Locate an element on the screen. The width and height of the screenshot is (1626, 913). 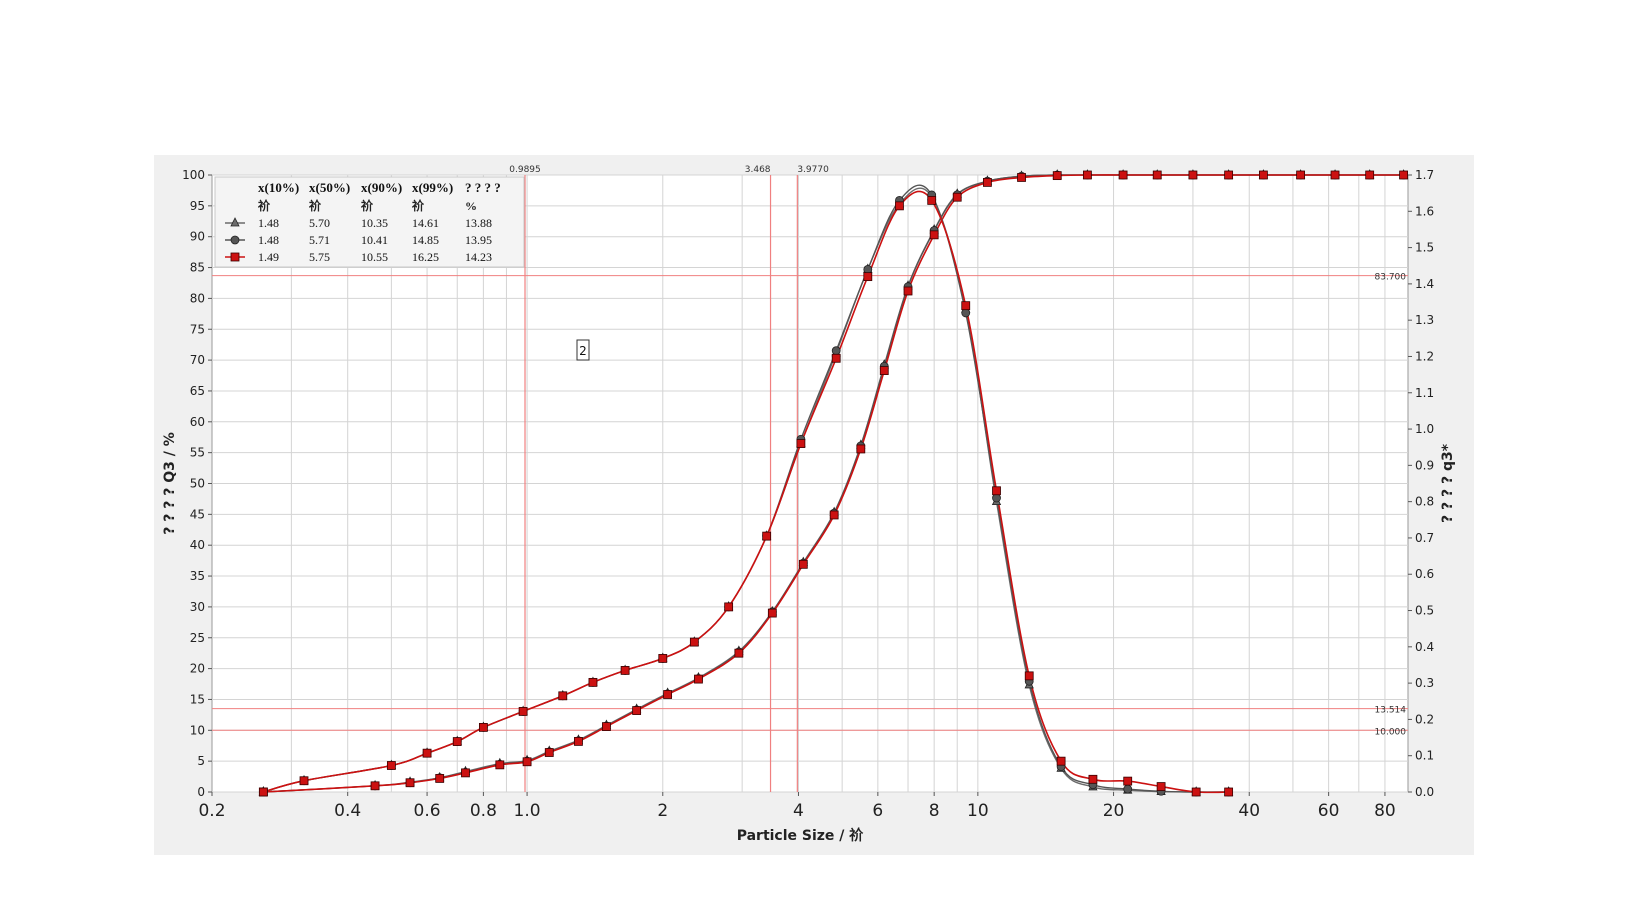
x-tick-label: 20 is located at coordinates (1114, 811).